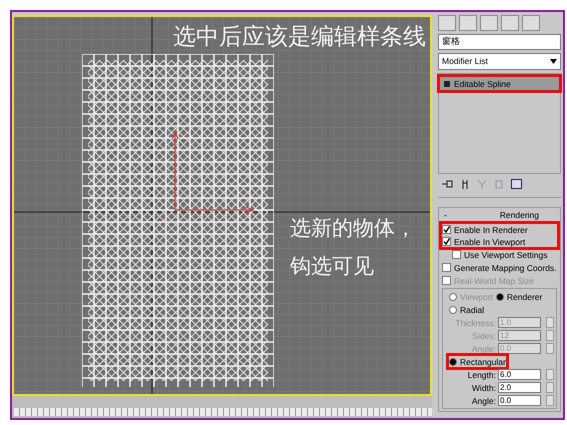 The image size is (567, 425). I want to click on param-label: Thickness:, so click(475, 323).